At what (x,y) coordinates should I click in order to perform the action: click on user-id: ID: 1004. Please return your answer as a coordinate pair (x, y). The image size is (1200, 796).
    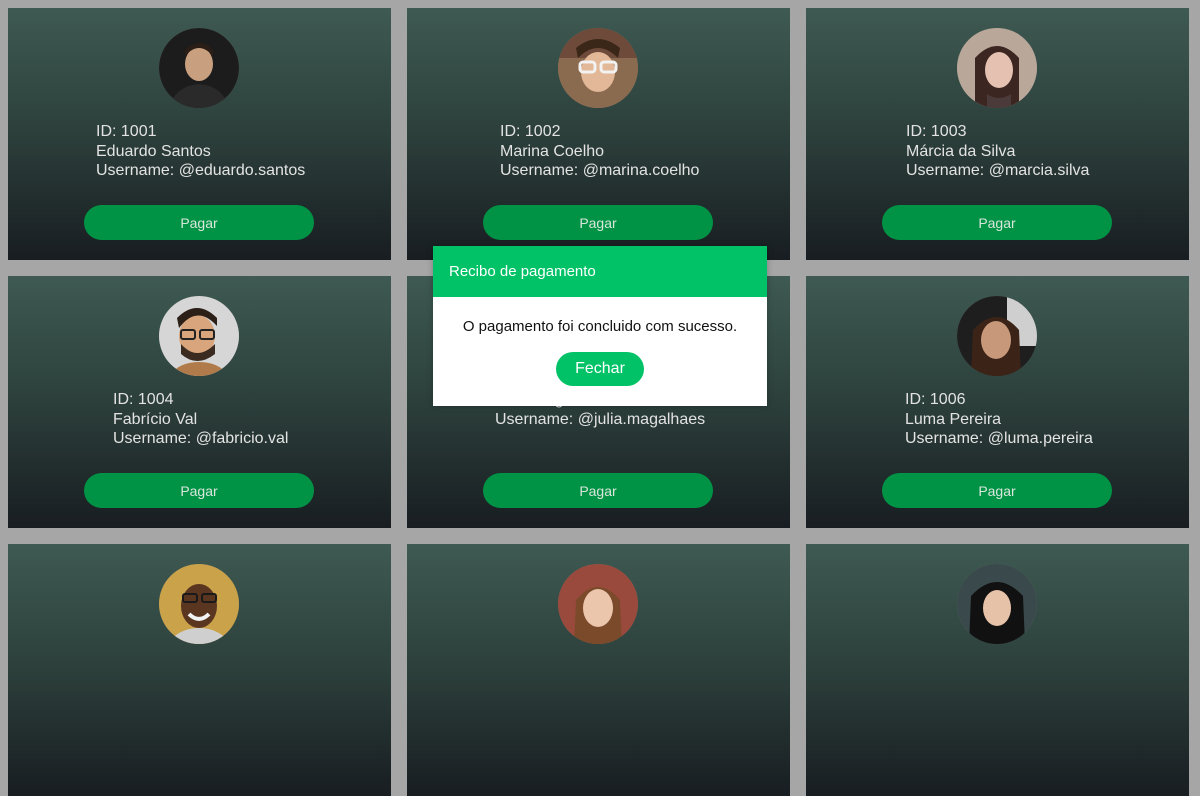
    Looking at the image, I should click on (143, 399).